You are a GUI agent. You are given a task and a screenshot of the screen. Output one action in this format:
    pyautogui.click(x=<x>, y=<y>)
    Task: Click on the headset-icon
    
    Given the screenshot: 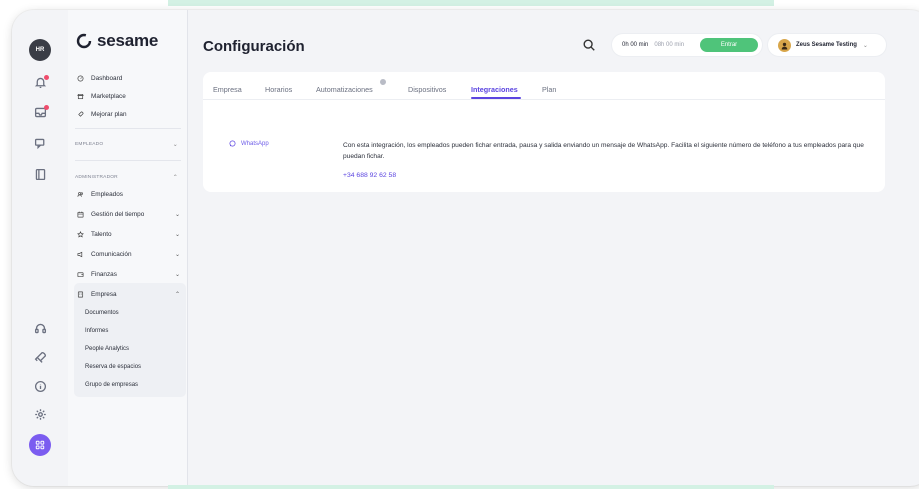 What is the action you would take?
    pyautogui.click(x=40, y=331)
    